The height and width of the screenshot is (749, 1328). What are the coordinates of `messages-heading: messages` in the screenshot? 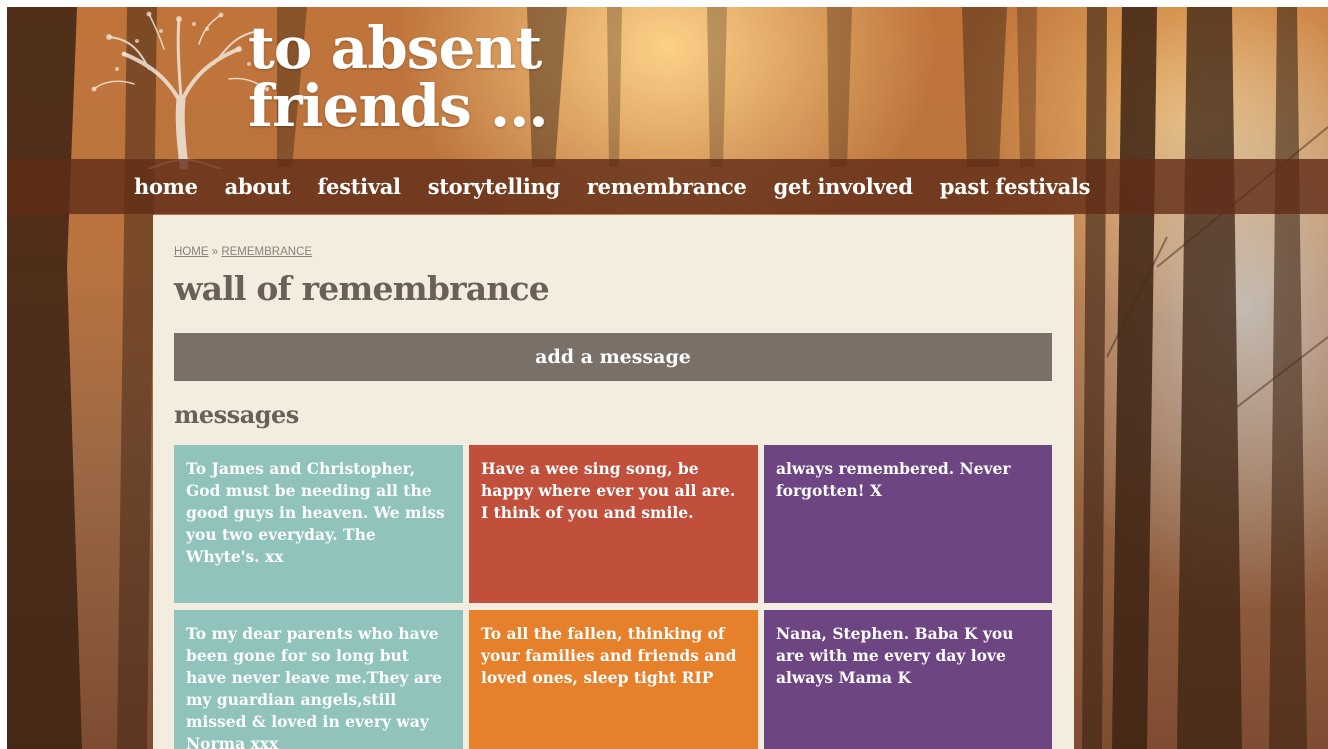 It's located at (236, 414).